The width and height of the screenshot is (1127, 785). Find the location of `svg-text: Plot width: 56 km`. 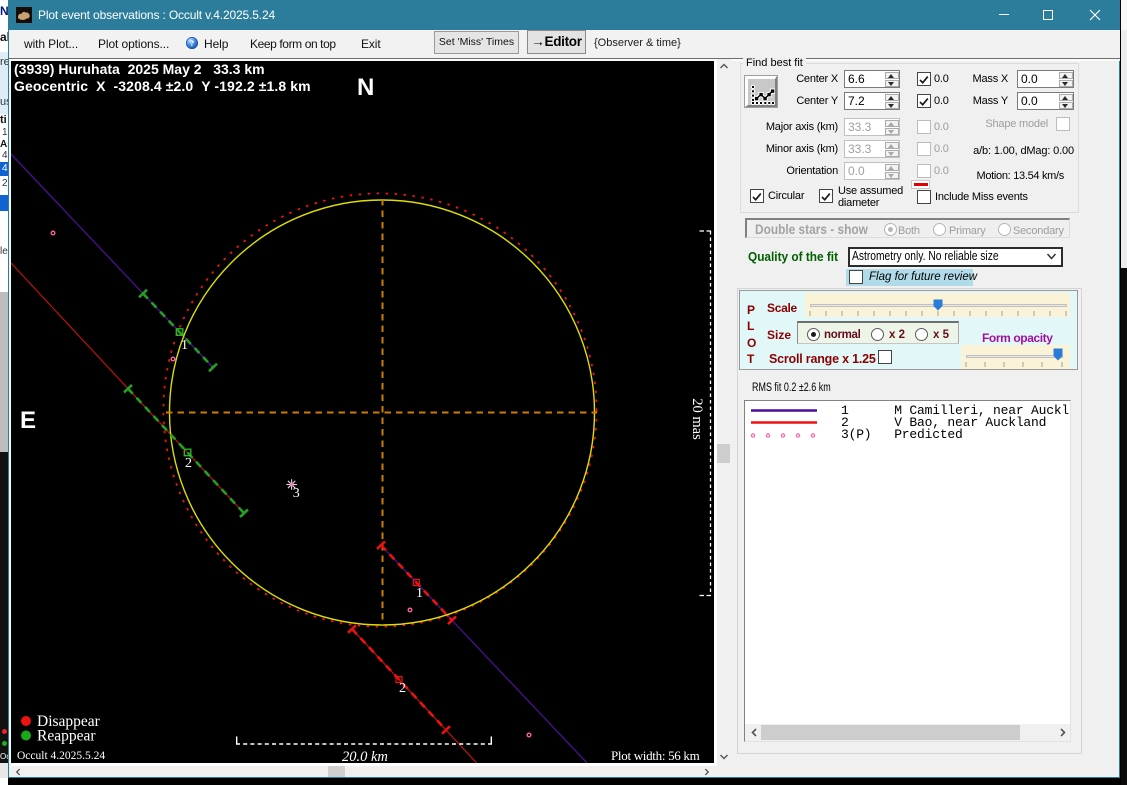

svg-text: Plot width: 56 km is located at coordinates (655, 755).